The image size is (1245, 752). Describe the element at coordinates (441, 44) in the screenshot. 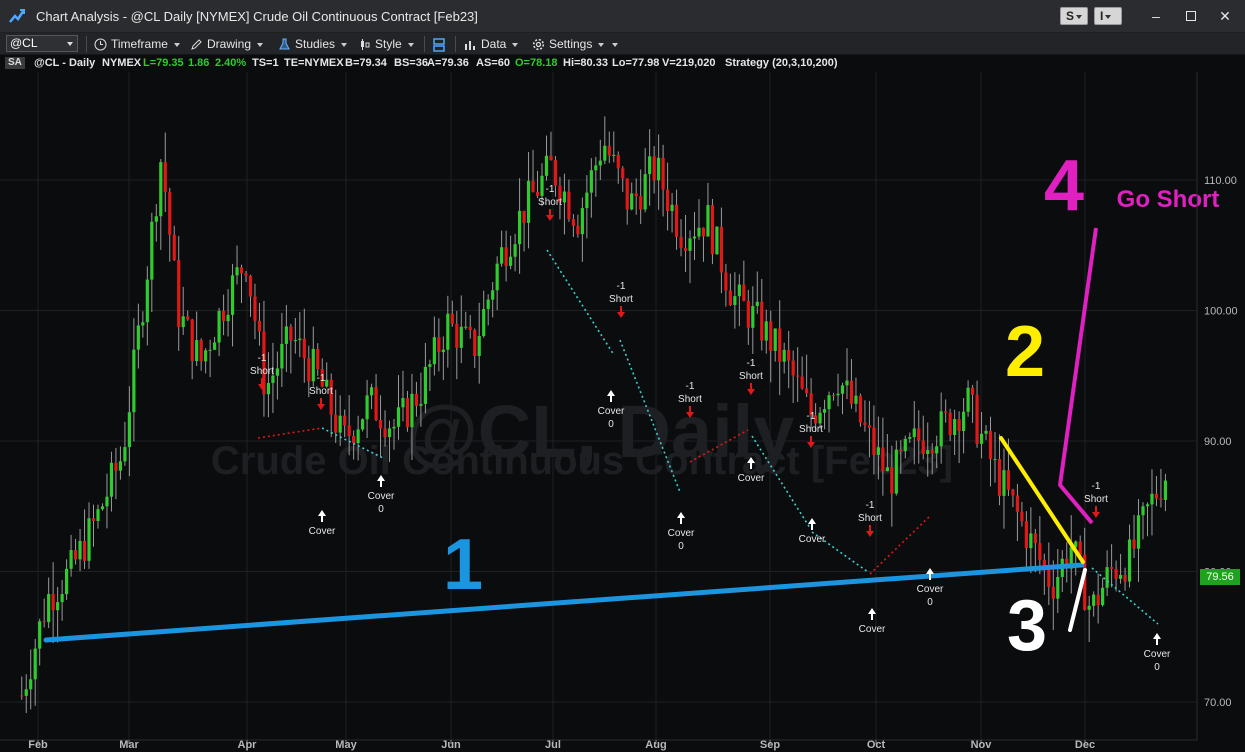

I see `layout-button` at that location.